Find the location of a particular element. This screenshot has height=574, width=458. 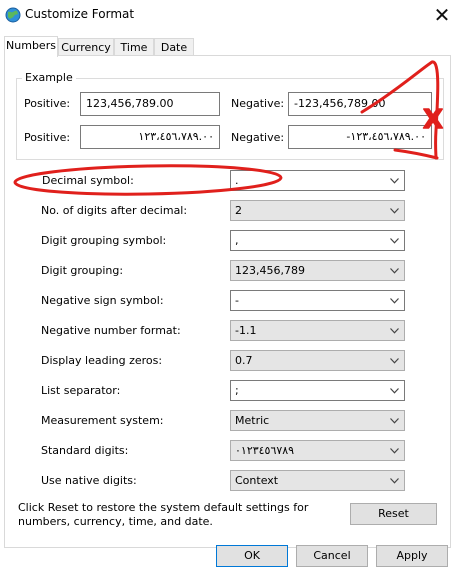

example-negative-native-value: -١٢٣،٤٥٦،٧٨٩.٠٠ is located at coordinates (360, 137).